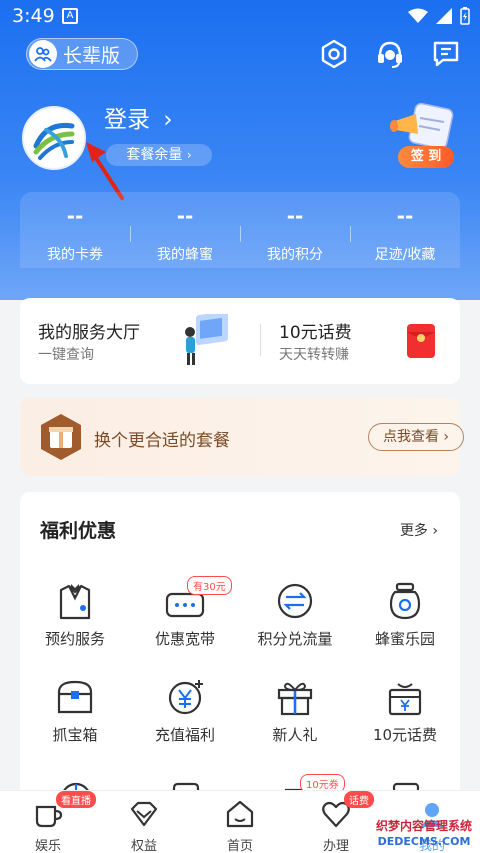 The image size is (480, 853). I want to click on exchange-icon, so click(295, 601).